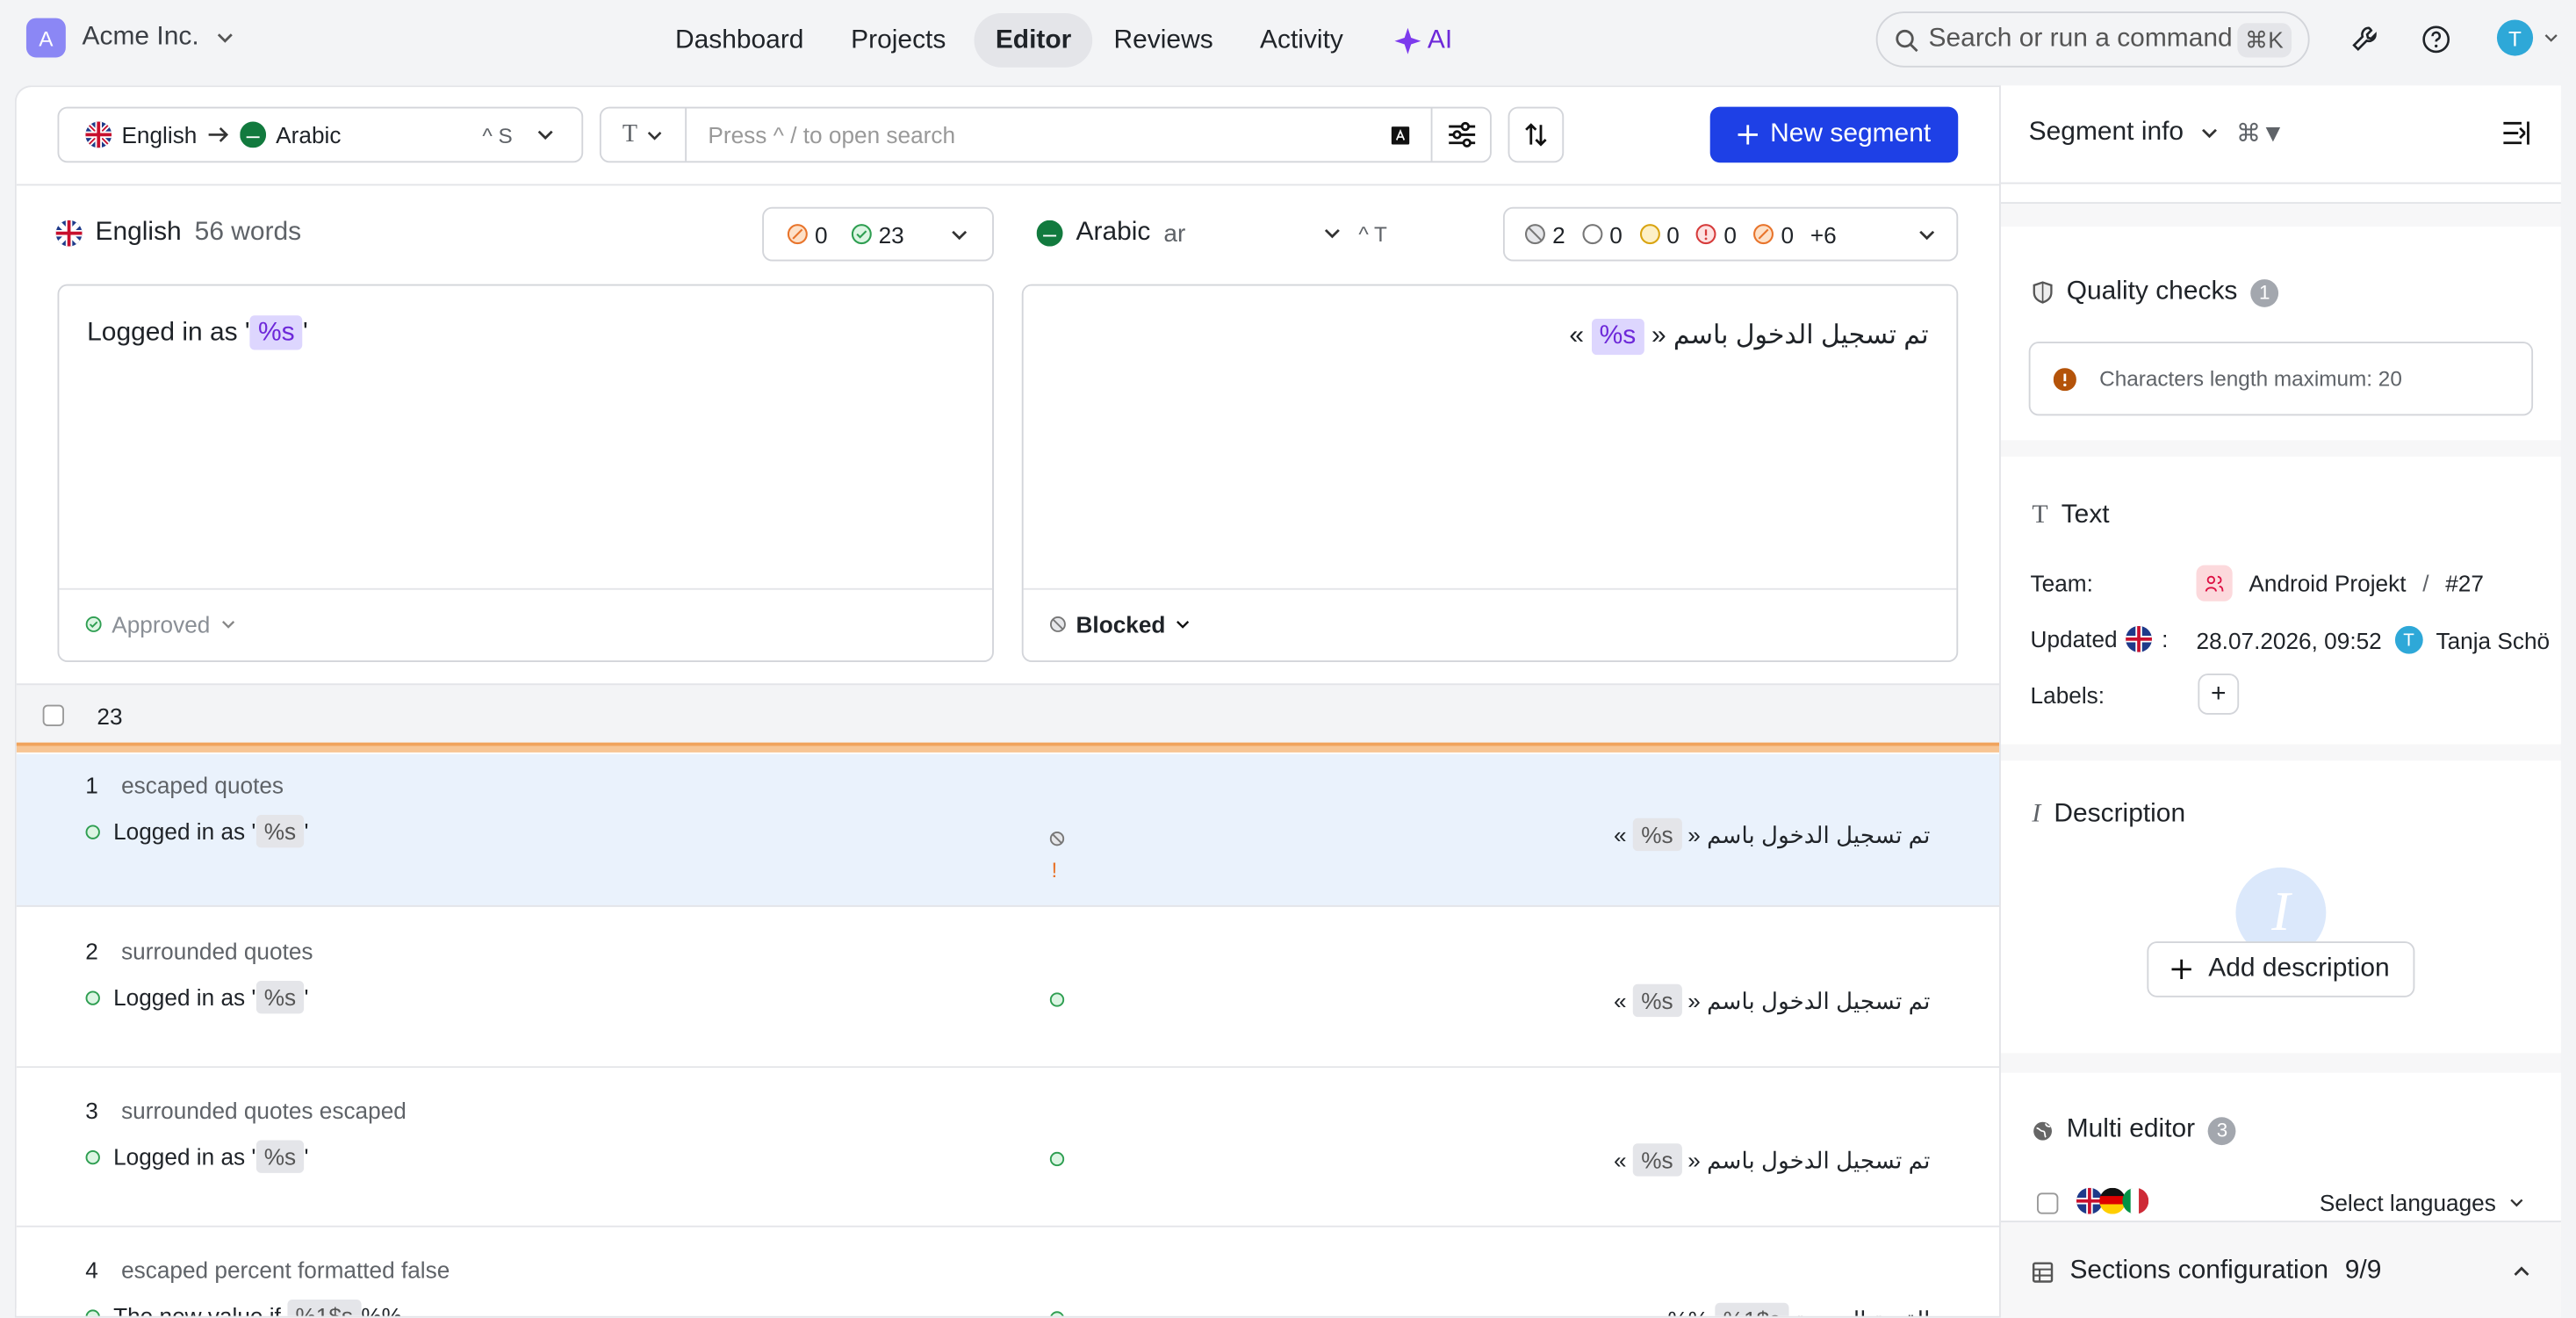 The image size is (2576, 1318). I want to click on warning-icon: !, so click(1054, 869).